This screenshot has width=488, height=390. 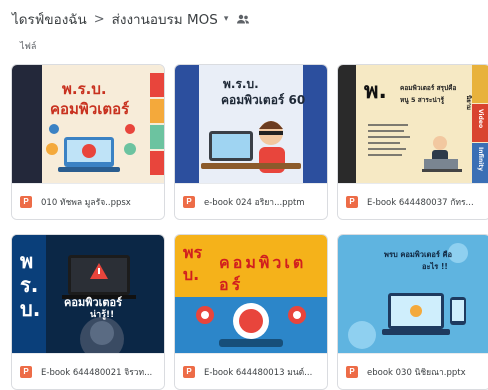 What do you see at coordinates (88, 124) in the screenshot?
I see `file-thumbnail: พ.ร.บ. คอมพิวเตอร์` at bounding box center [88, 124].